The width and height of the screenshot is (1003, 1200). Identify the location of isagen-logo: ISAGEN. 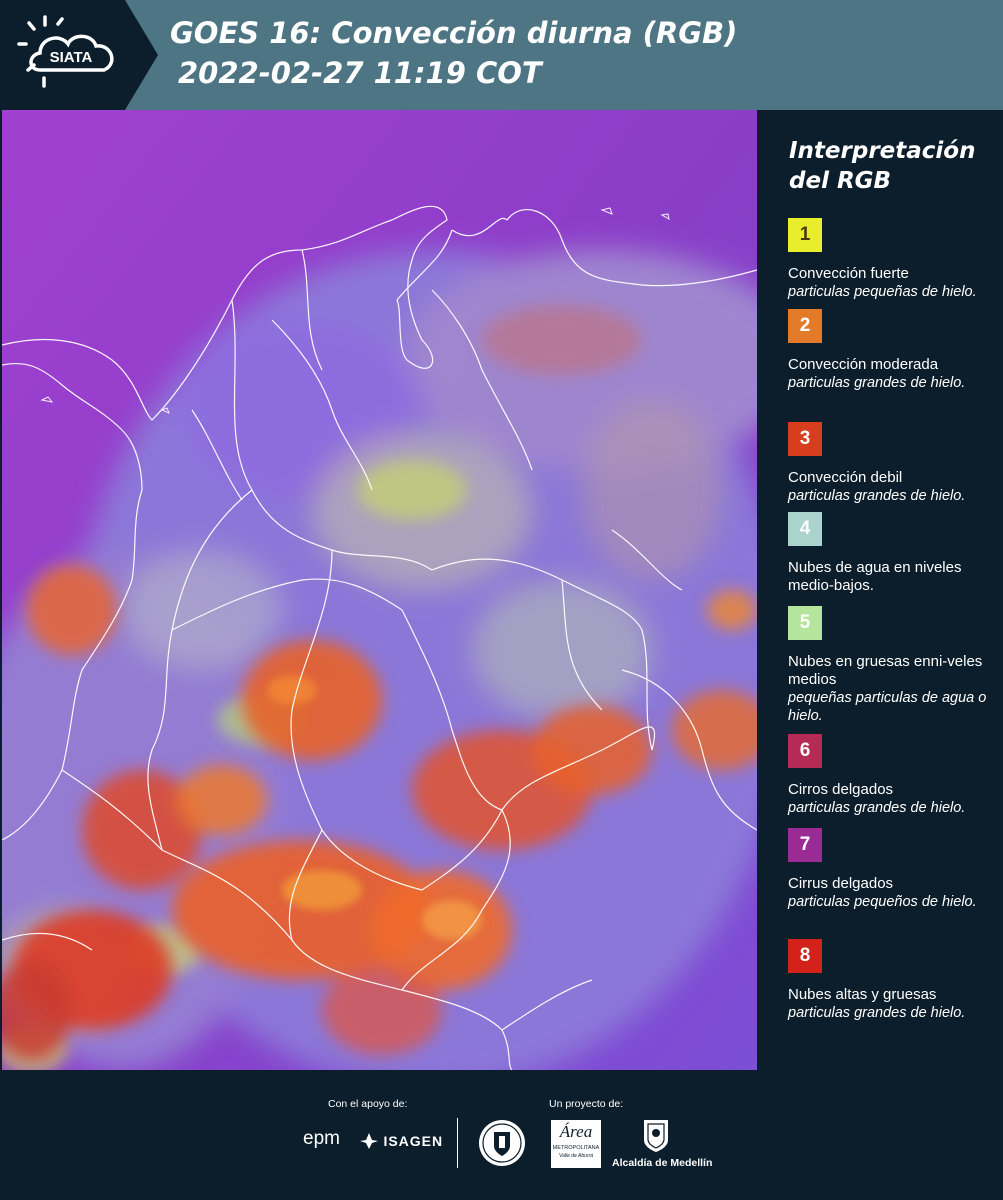
(401, 1141).